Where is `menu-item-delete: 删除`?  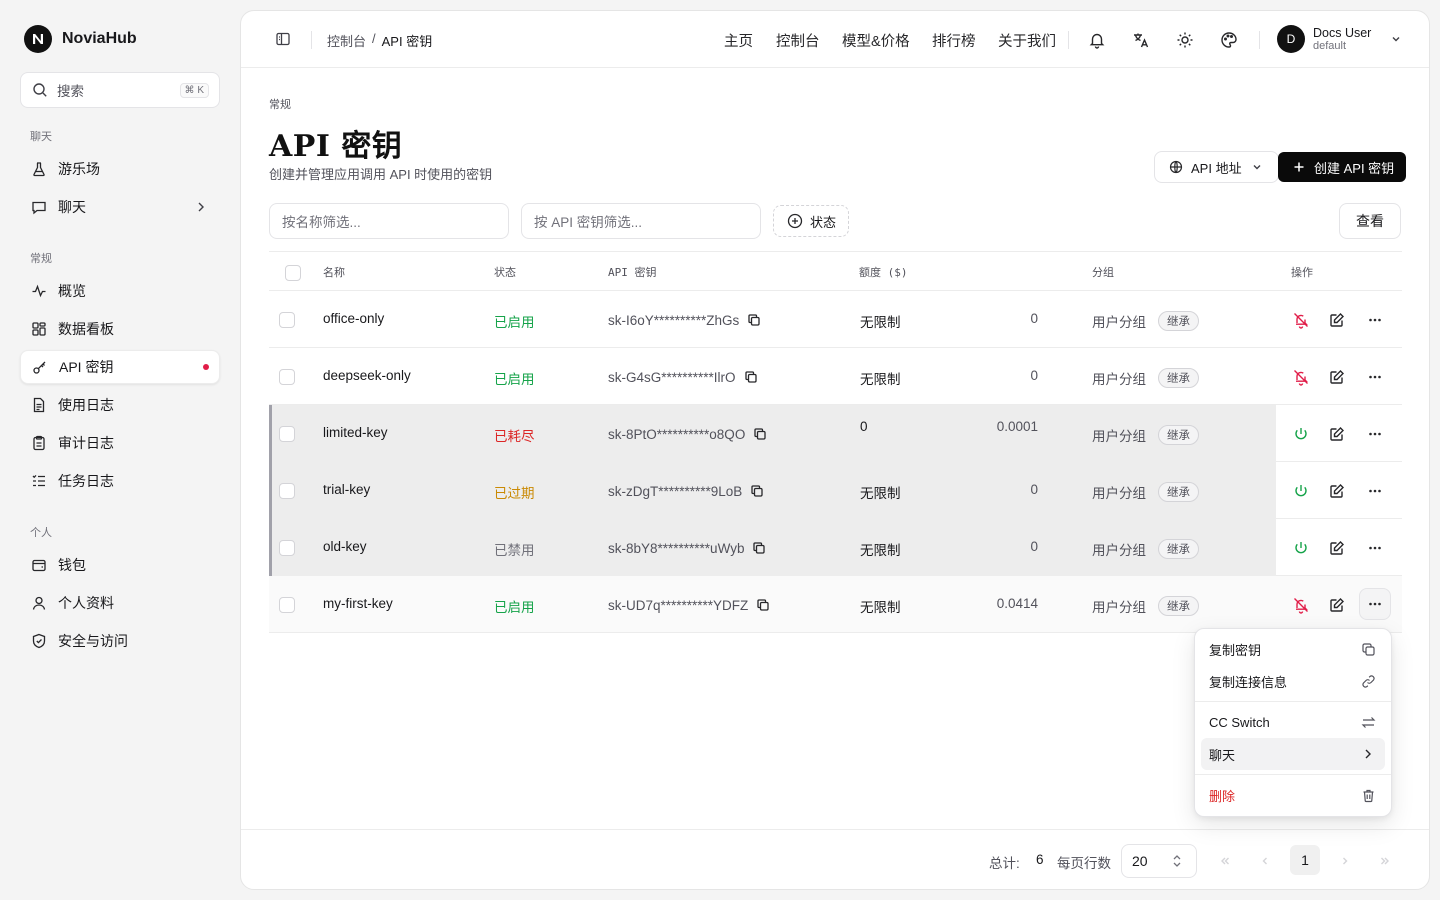
menu-item-delete: 删除 is located at coordinates (1293, 795).